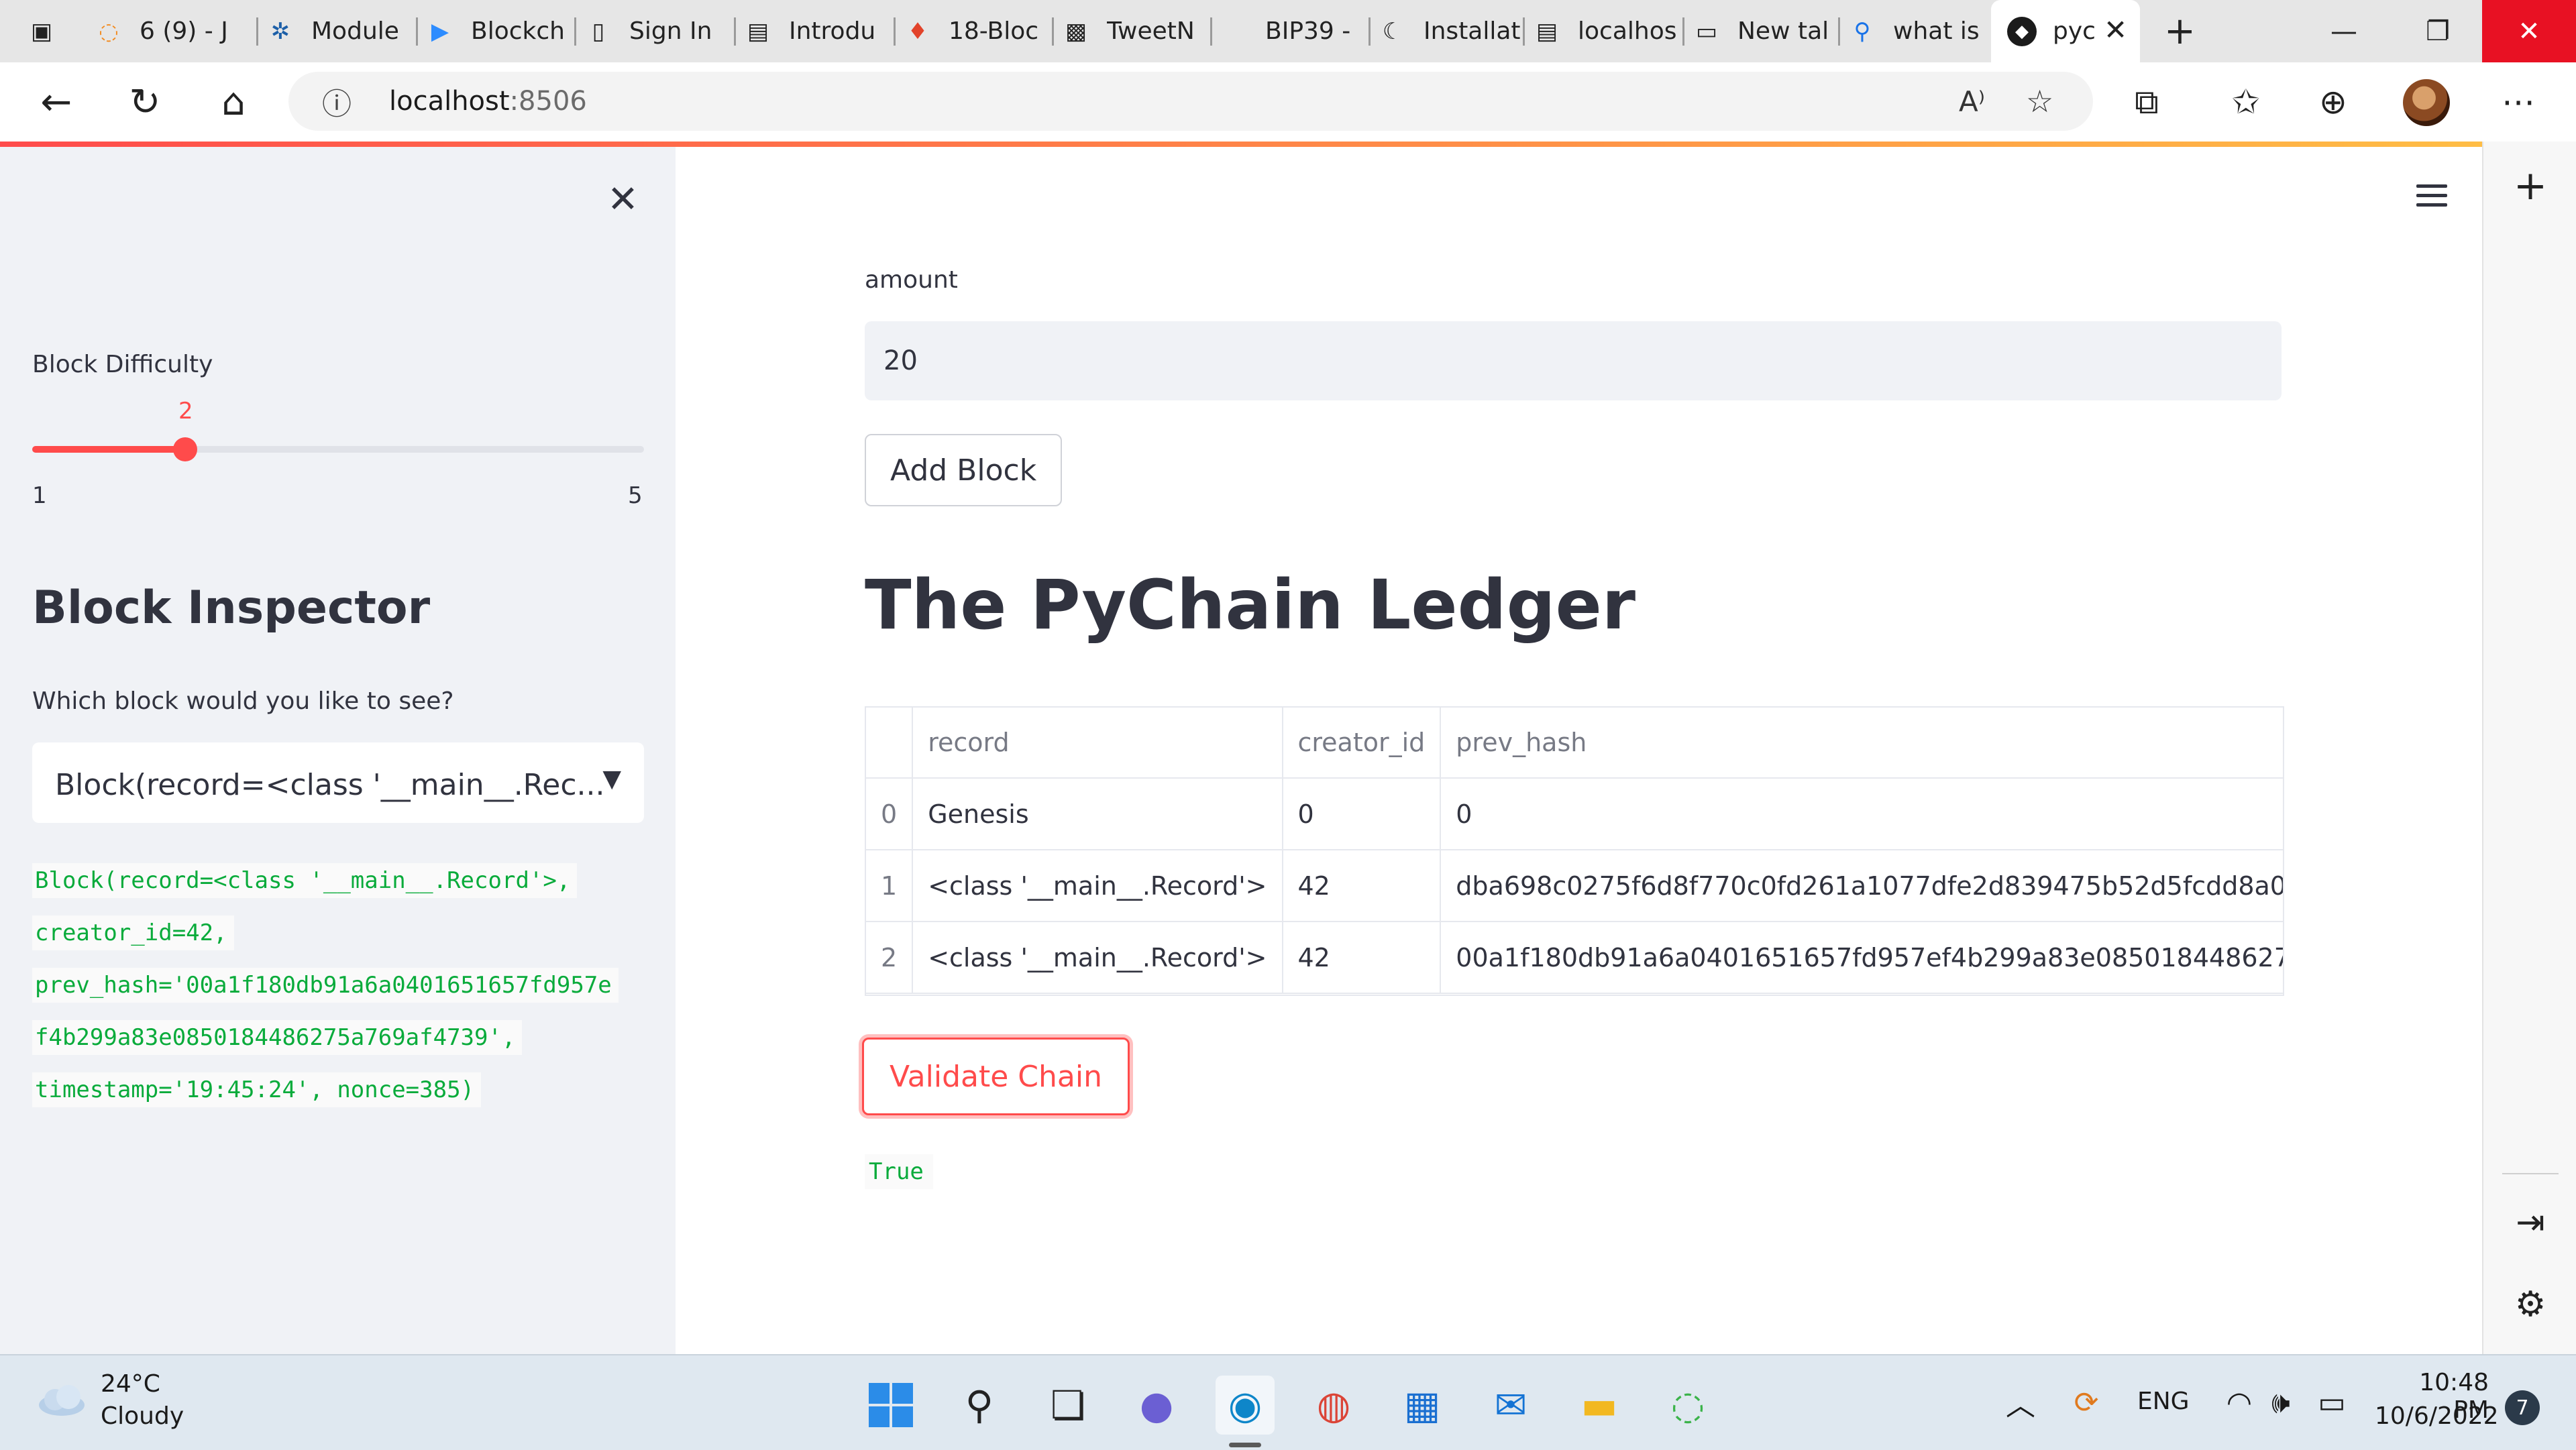  I want to click on tab-separator, so click(575, 31).